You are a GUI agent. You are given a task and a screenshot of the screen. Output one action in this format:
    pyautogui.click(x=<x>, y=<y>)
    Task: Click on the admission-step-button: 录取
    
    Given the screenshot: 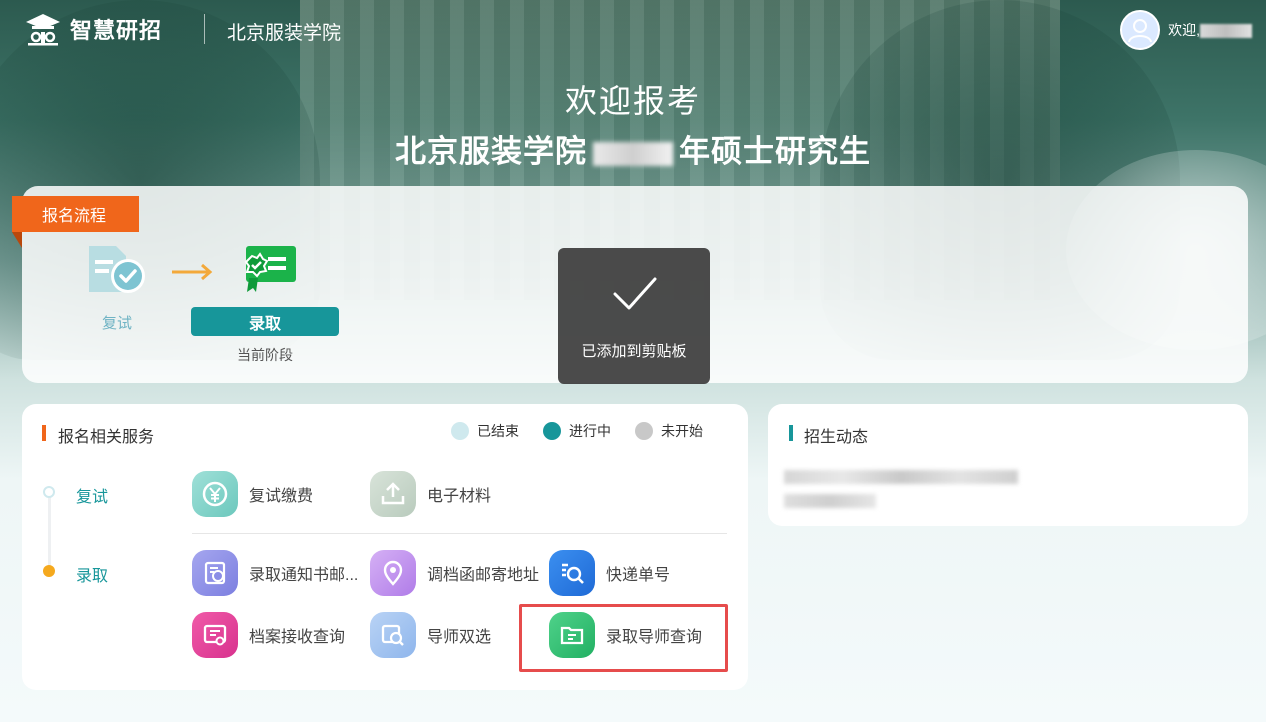 What is the action you would take?
    pyautogui.click(x=265, y=321)
    